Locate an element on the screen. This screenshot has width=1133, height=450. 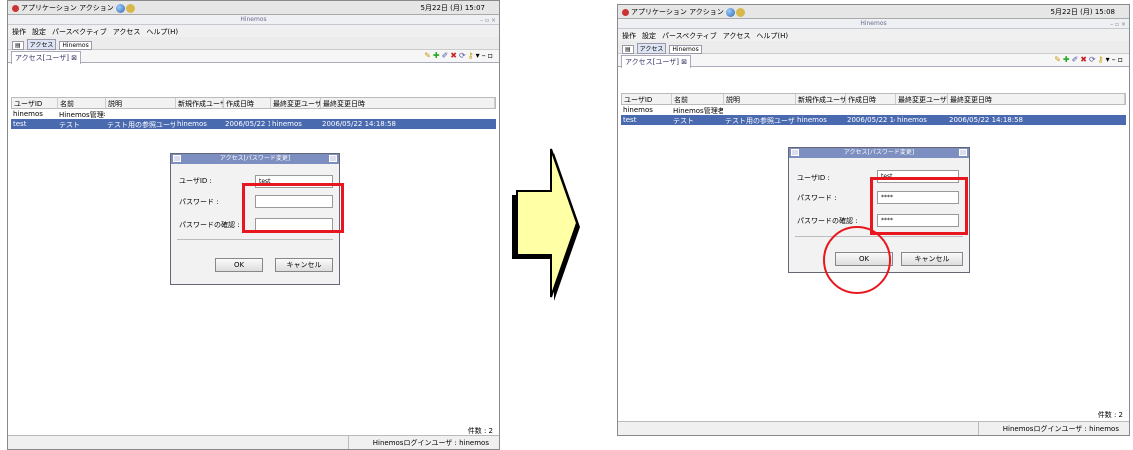
dialog-titlebar: アクセス[パスワード変更] is located at coordinates (879, 153).